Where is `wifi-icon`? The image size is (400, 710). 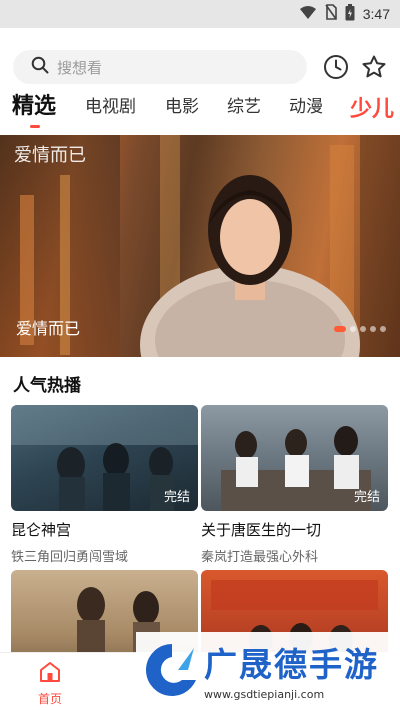 wifi-icon is located at coordinates (308, 14).